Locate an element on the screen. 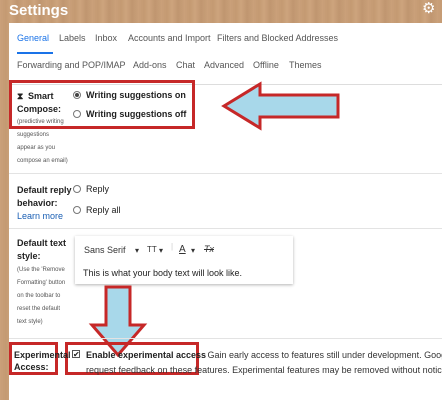  tab-chat: Chat is located at coordinates (185, 65).